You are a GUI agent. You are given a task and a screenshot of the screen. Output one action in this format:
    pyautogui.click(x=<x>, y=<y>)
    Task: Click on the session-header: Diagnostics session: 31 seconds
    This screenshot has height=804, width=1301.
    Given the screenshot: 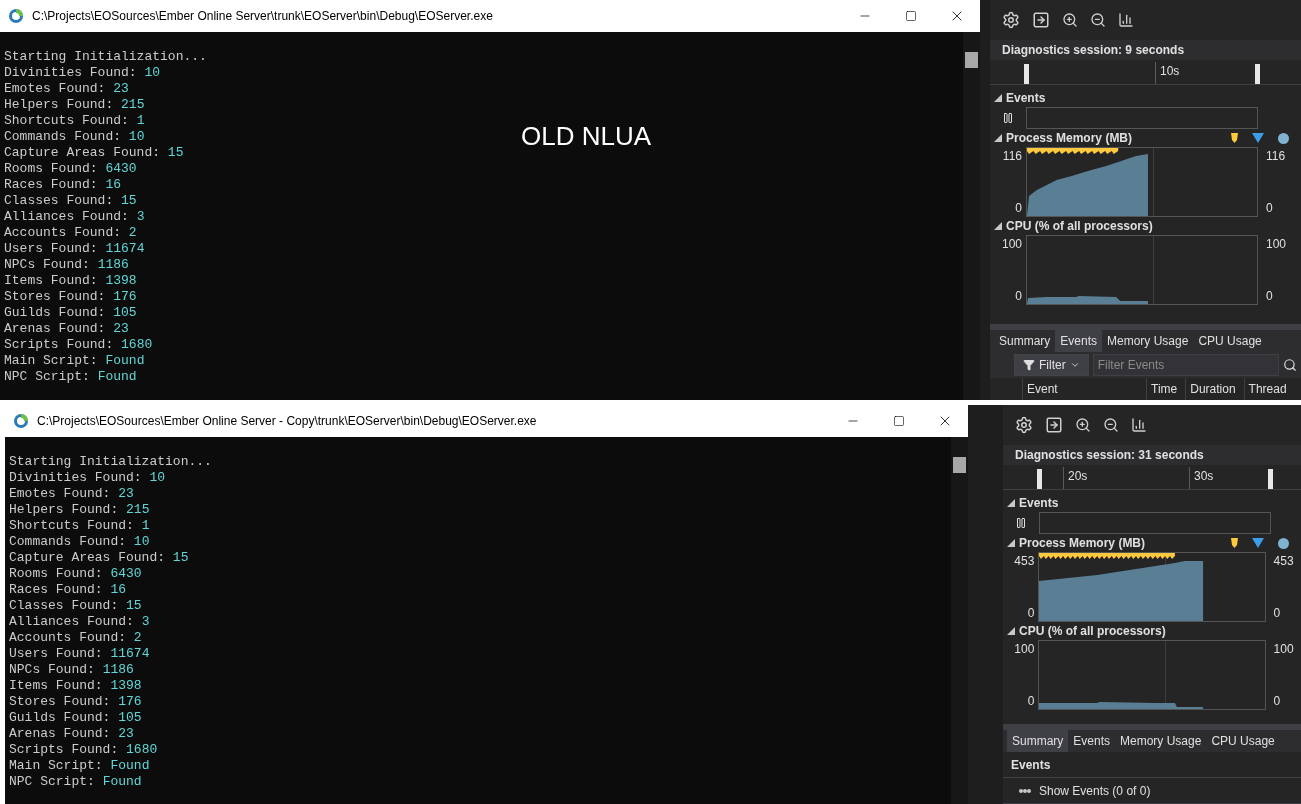 What is the action you would take?
    pyautogui.click(x=1152, y=455)
    